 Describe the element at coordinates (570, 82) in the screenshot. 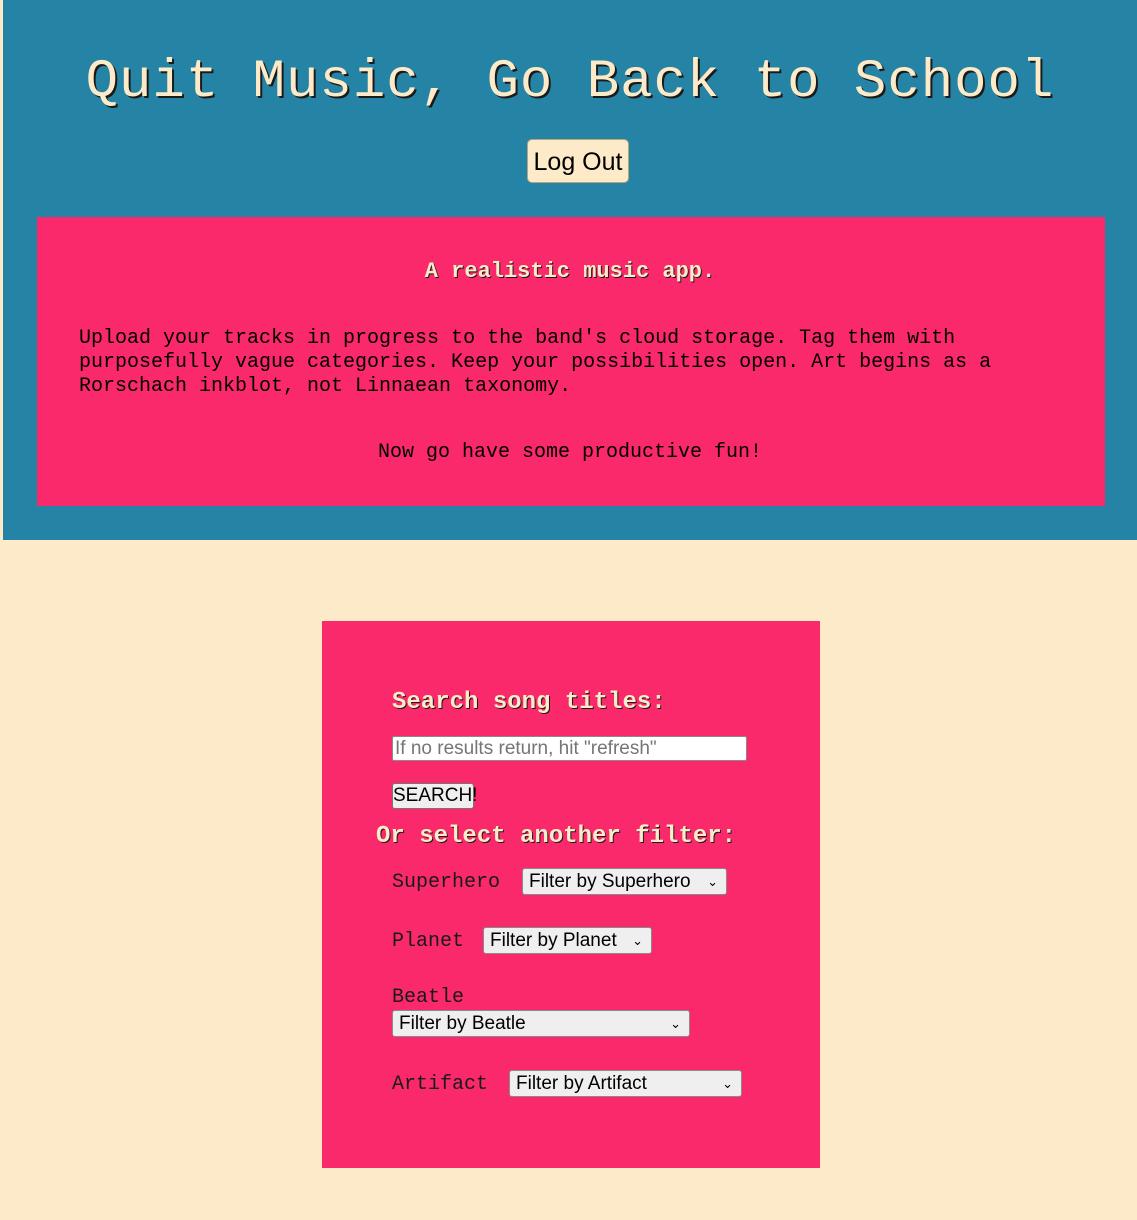

I see `page-title: Quit Music, Go Back to School` at that location.